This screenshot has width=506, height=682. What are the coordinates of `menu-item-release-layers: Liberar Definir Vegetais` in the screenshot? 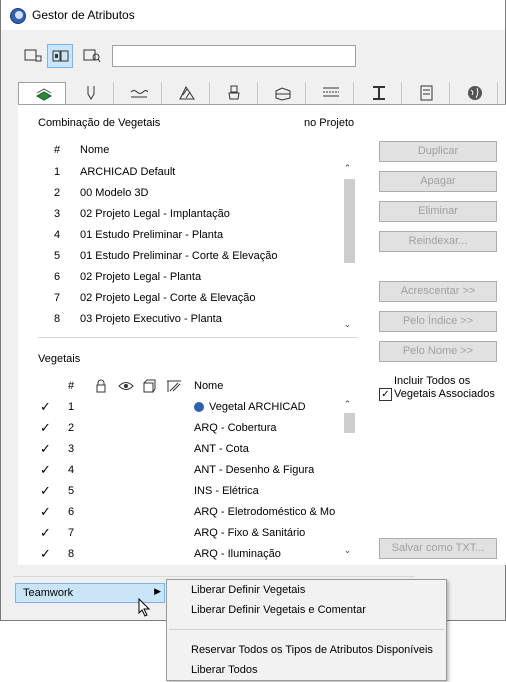 It's located at (248, 590).